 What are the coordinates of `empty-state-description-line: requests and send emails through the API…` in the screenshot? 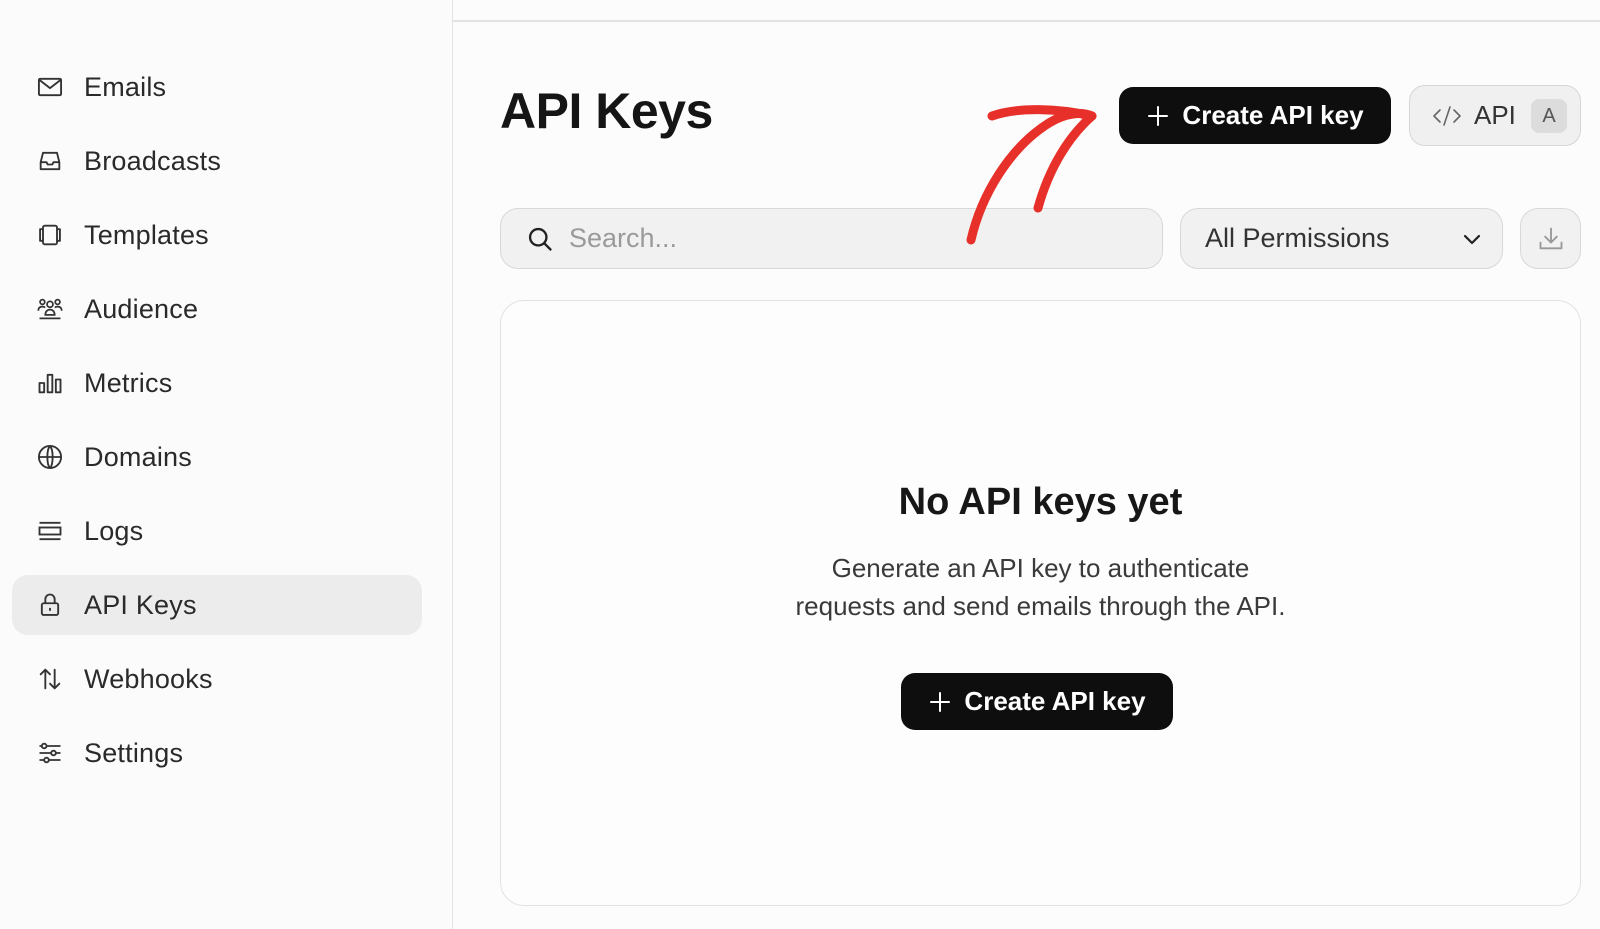 It's located at (1040, 606).